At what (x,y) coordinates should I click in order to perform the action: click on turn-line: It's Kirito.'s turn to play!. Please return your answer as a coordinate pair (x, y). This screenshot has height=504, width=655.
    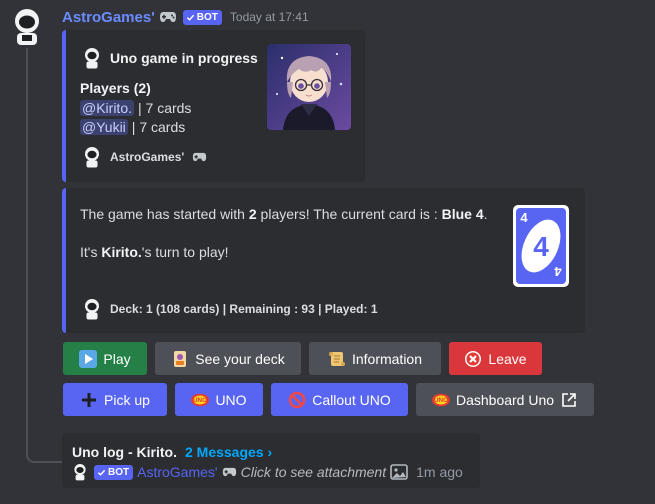
    Looking at the image, I should click on (154, 252).